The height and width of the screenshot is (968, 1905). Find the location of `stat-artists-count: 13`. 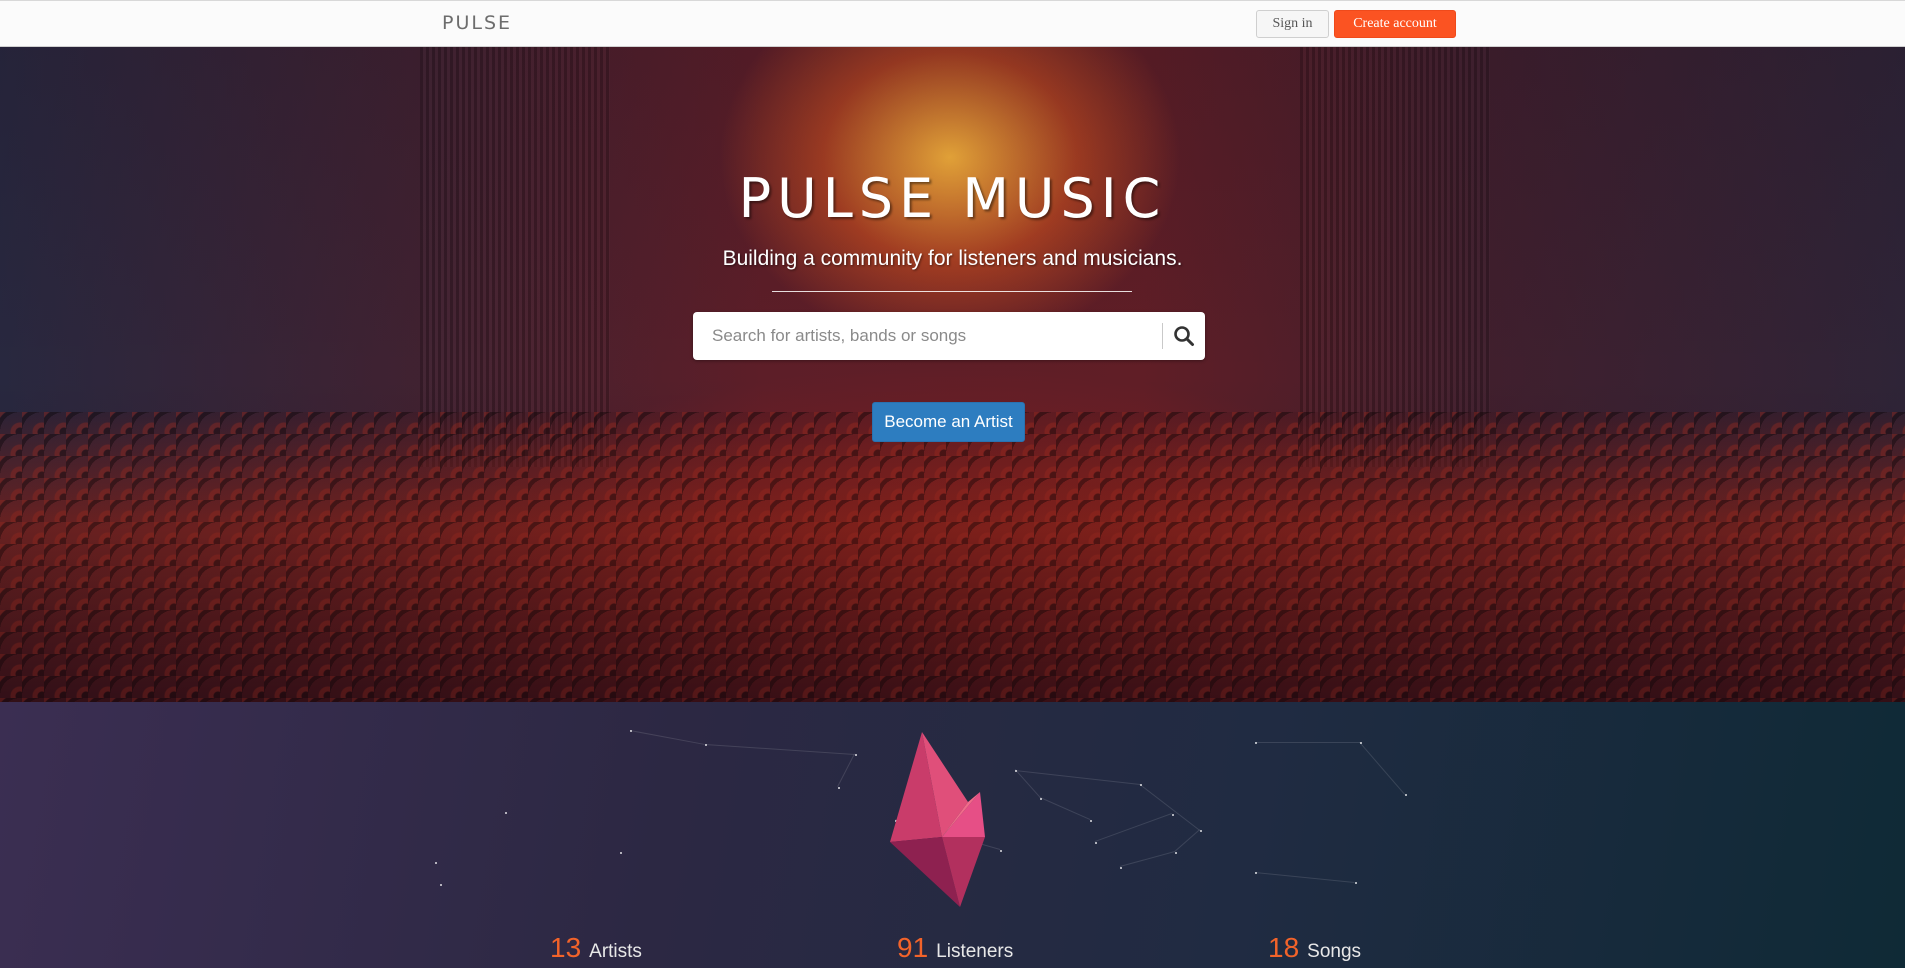

stat-artists-count: 13 is located at coordinates (566, 947).